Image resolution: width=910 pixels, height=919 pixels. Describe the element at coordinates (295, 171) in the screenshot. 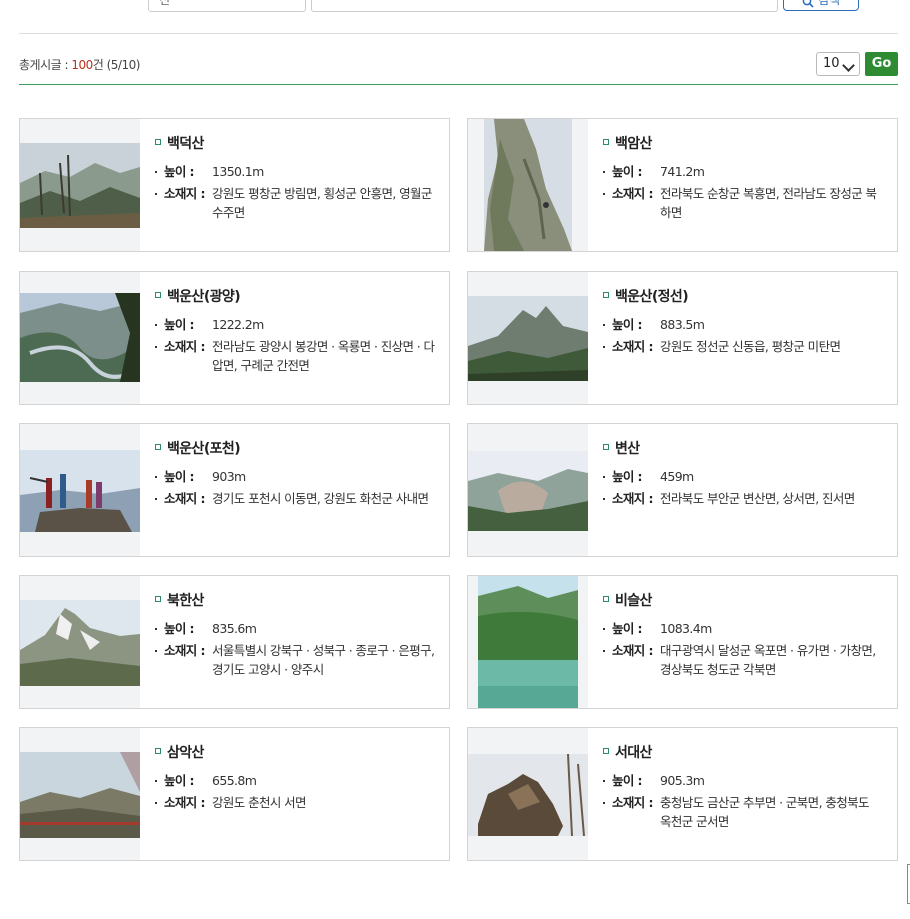

I see `height-row: 높이 : 1350.1m` at that location.